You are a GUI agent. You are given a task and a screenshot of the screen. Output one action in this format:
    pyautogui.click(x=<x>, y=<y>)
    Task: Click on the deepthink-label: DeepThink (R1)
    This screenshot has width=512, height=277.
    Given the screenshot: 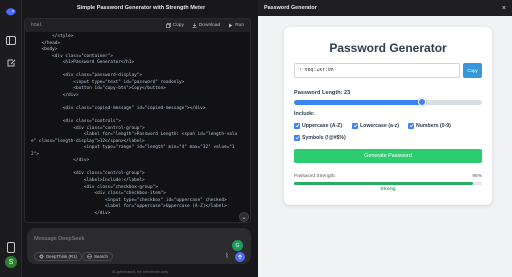 What is the action you would take?
    pyautogui.click(x=61, y=256)
    